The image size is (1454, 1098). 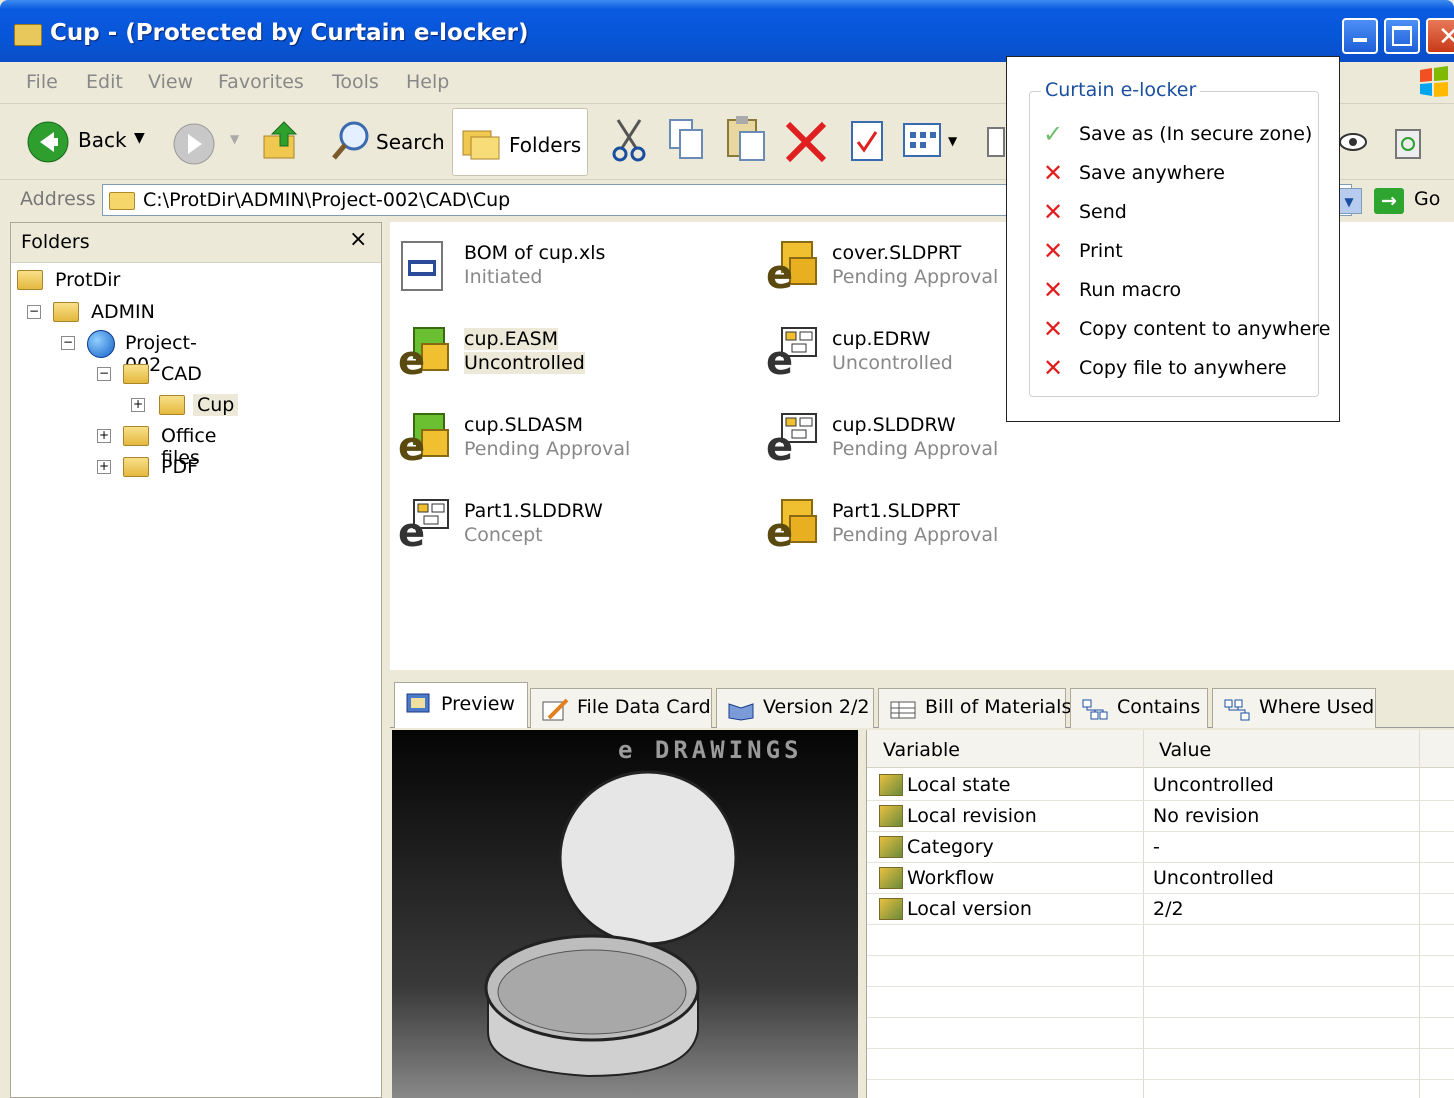 What do you see at coordinates (1294, 708) in the screenshot?
I see `tab-where-used: Where Used` at bounding box center [1294, 708].